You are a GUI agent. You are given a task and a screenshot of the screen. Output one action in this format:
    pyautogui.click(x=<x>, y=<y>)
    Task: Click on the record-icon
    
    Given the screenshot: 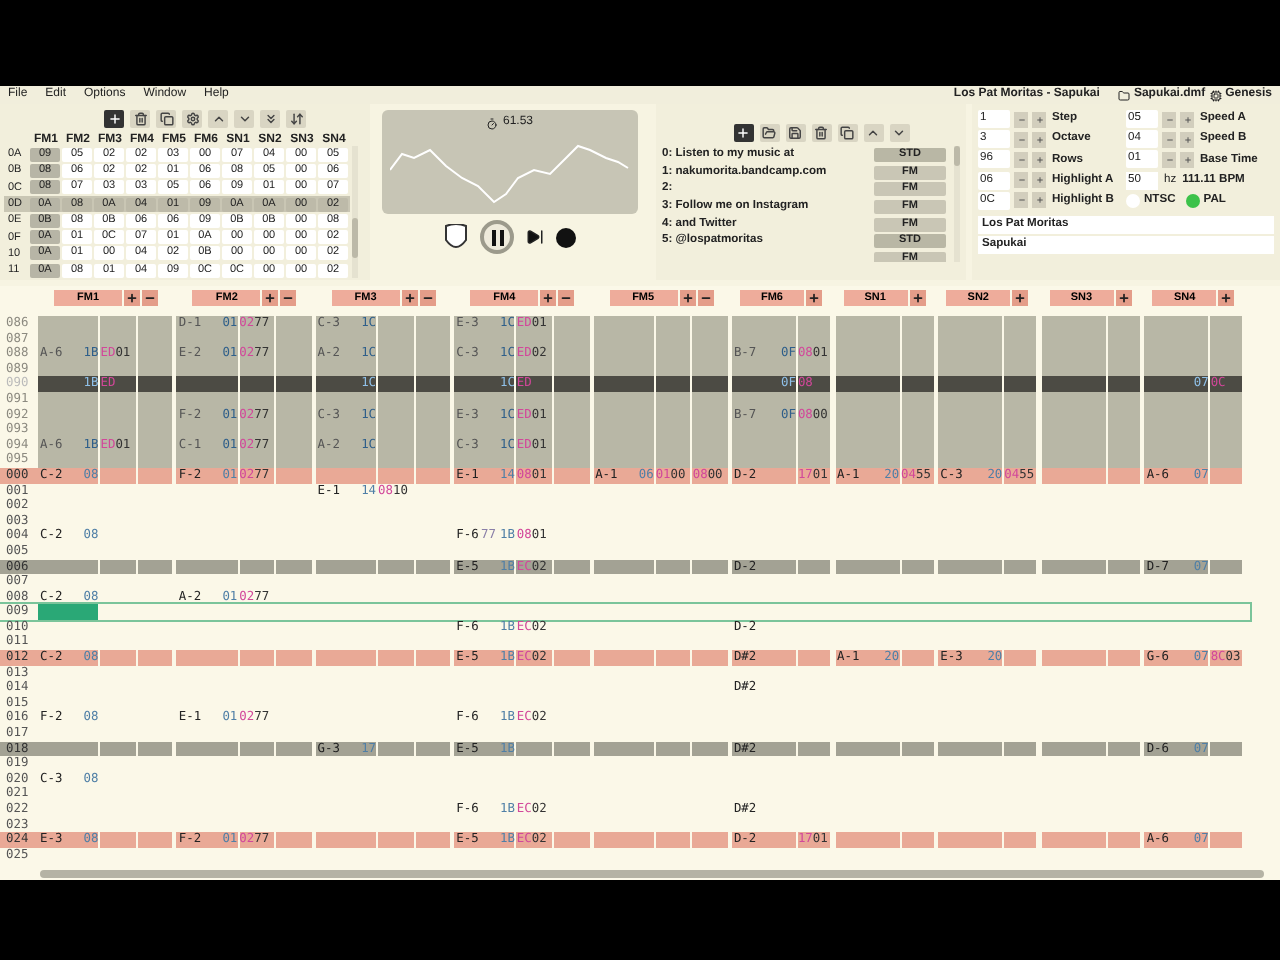 What is the action you would take?
    pyautogui.click(x=566, y=237)
    